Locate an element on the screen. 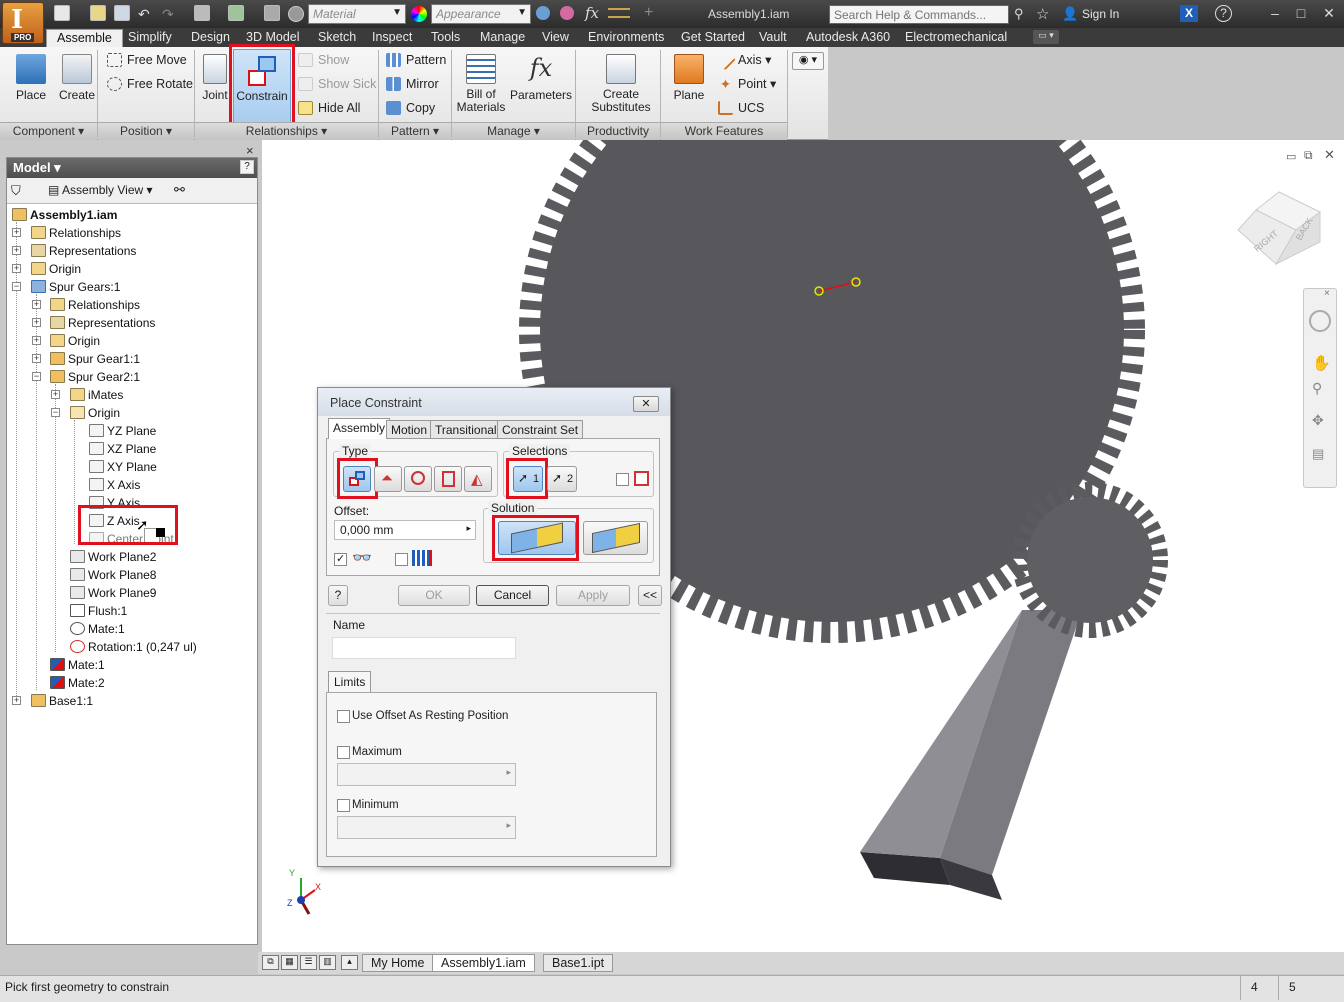 This screenshot has width=1344, height=1002. browser-close-icon: × is located at coordinates (250, 150).